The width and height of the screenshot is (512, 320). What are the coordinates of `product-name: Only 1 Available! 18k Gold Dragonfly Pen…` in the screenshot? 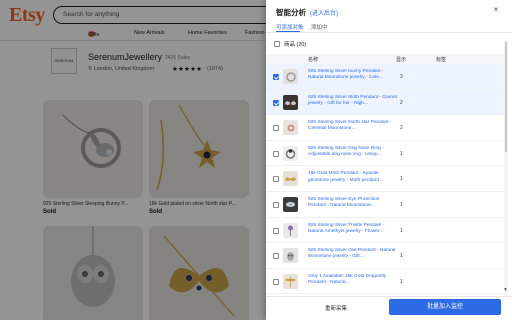 It's located at (353, 280).